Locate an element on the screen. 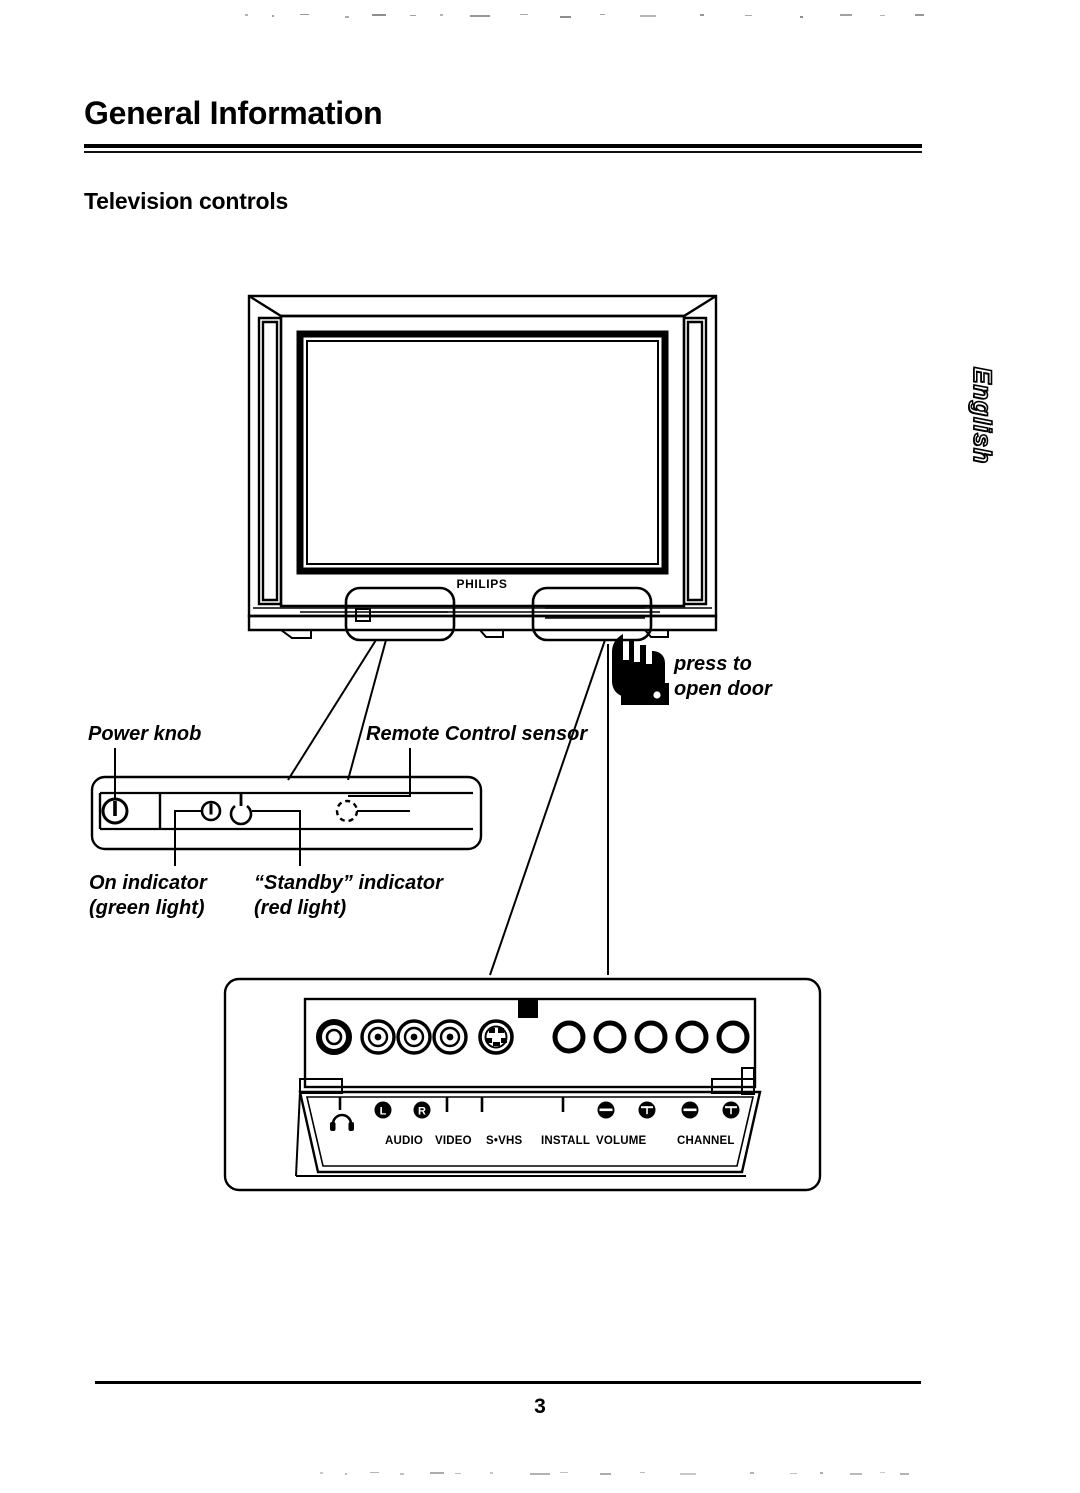 This screenshot has width=1080, height=1493. leader-standby-indicator is located at coordinates (276, 838).